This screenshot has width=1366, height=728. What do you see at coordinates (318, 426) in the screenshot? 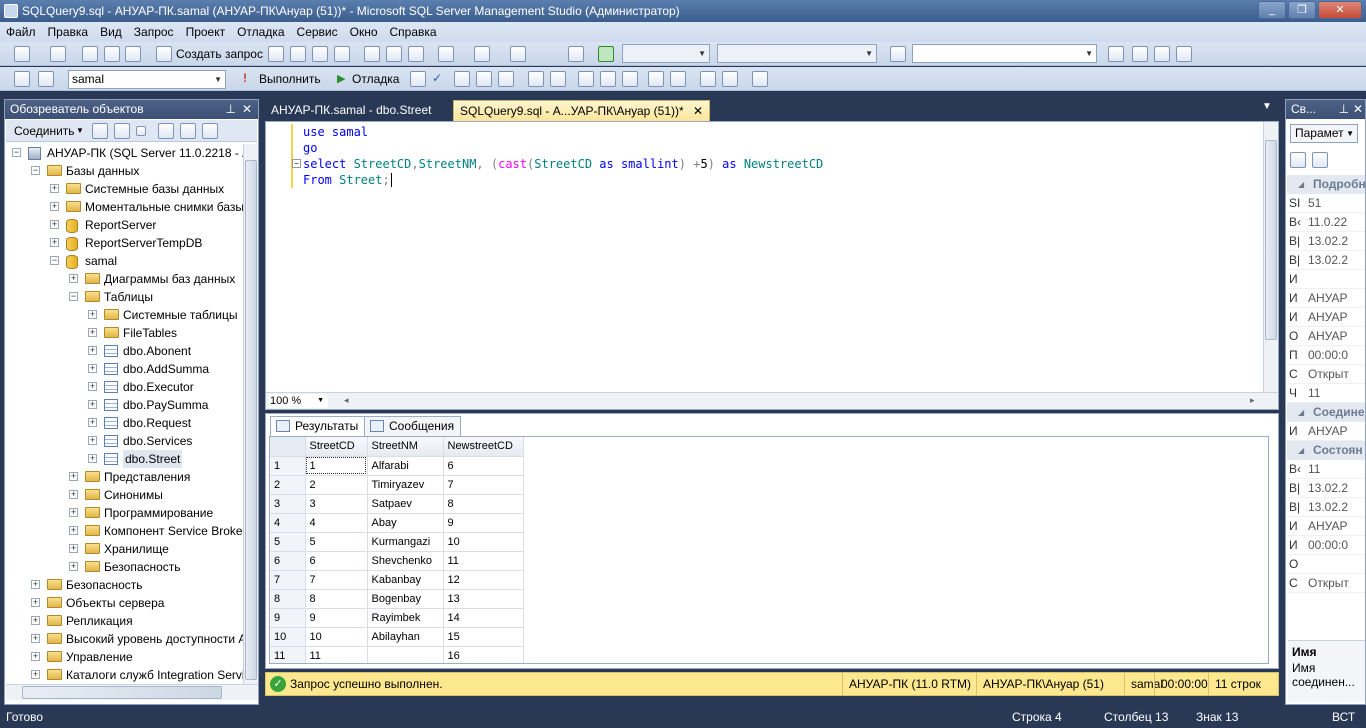
I see `tab-results: Результаты` at bounding box center [318, 426].